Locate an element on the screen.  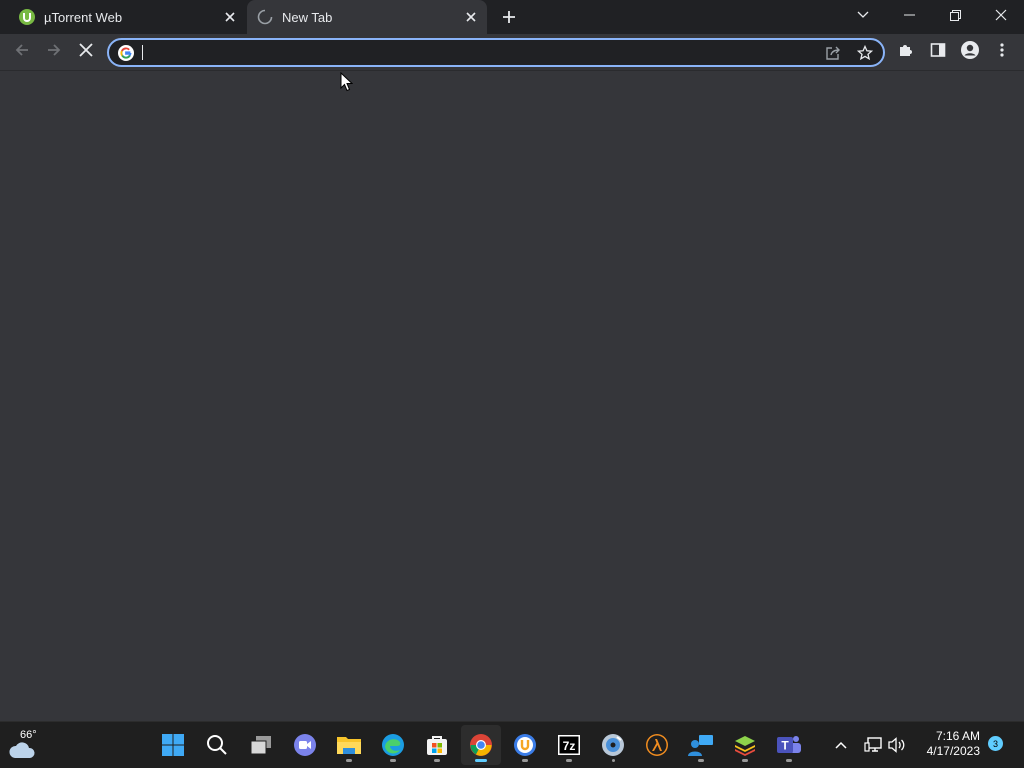
windows-logo-icon is located at coordinates (173, 745).